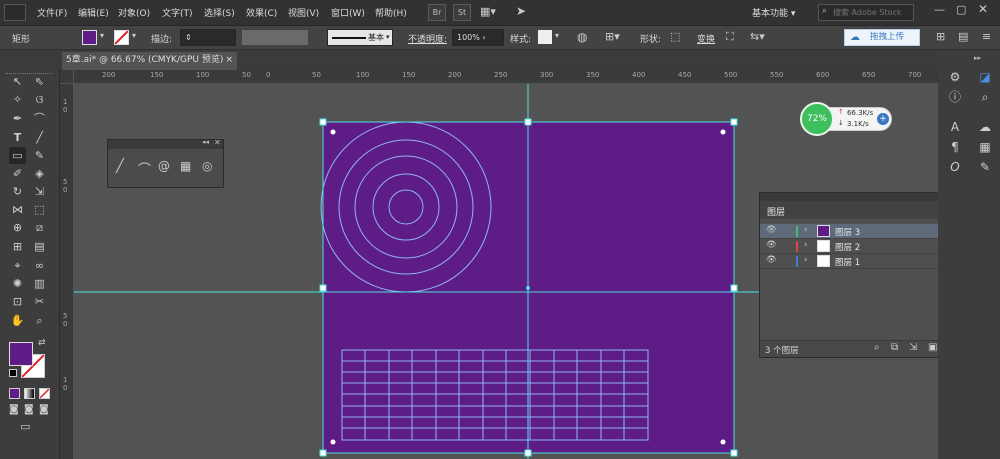 The image size is (1000, 459). Describe the element at coordinates (44, 409) in the screenshot. I see `draw-inside-icon: ◙` at that location.